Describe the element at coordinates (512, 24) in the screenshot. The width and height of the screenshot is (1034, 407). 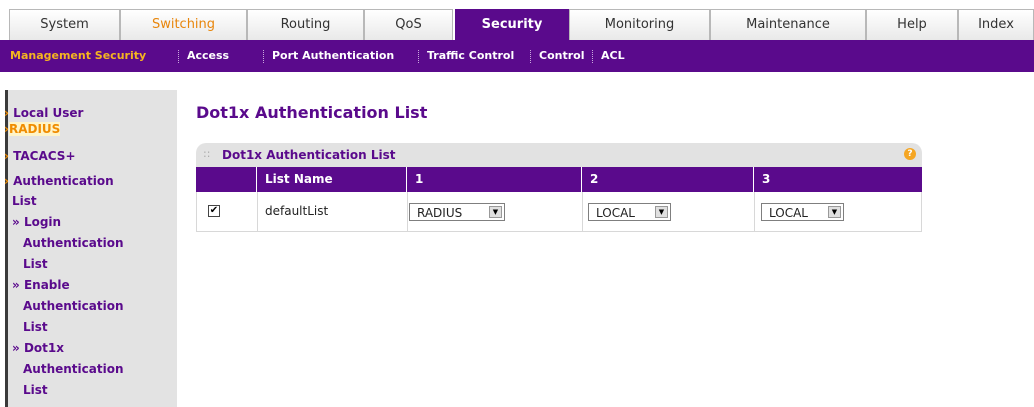
I see `tab-security: Security` at that location.